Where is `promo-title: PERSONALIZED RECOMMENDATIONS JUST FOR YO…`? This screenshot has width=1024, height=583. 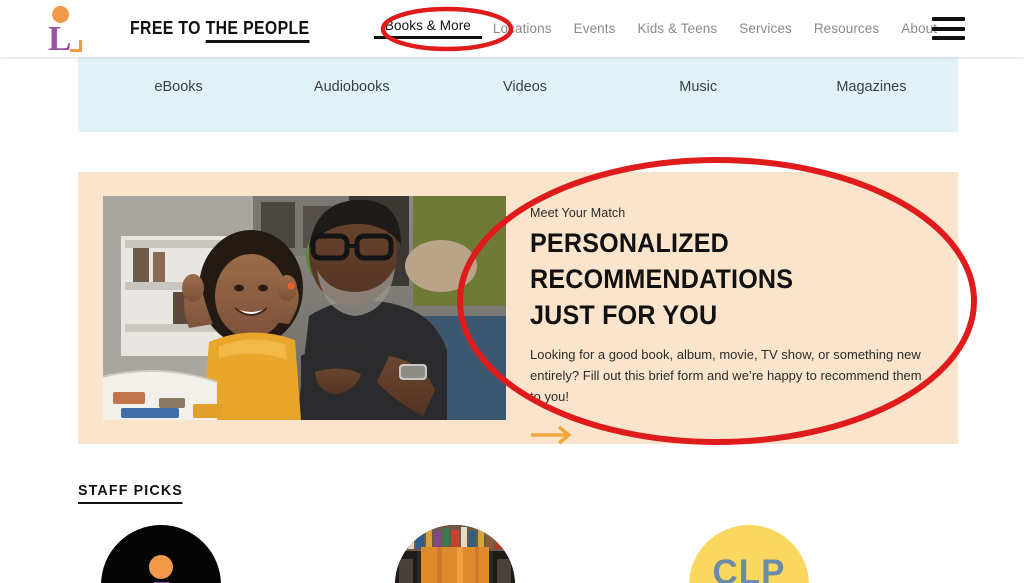
promo-title: PERSONALIZED RECOMMENDATIONS JUST FOR YO… is located at coordinates (718, 279).